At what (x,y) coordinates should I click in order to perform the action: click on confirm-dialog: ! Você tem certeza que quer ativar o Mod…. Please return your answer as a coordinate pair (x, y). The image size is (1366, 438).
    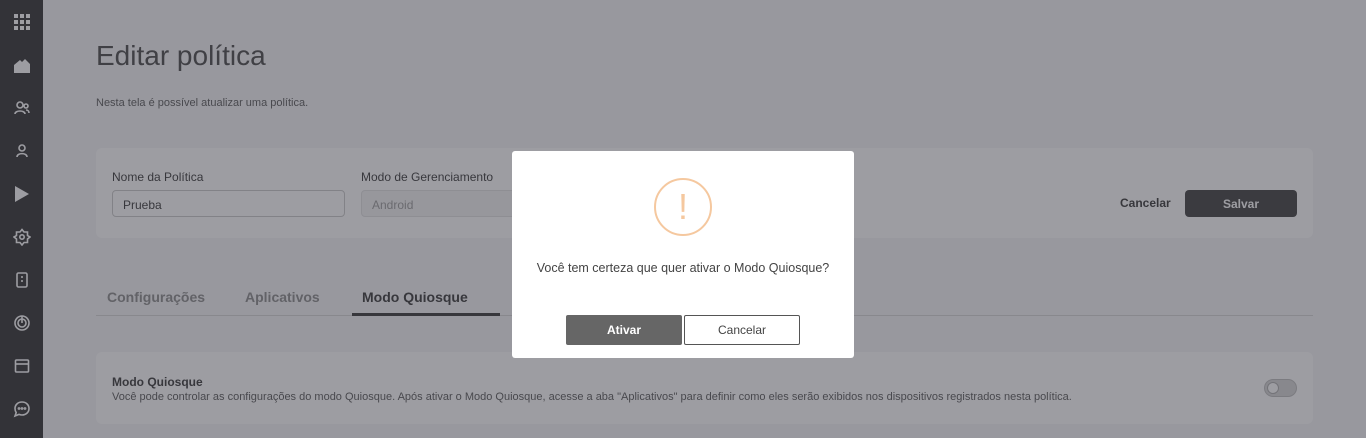
    Looking at the image, I should click on (683, 254).